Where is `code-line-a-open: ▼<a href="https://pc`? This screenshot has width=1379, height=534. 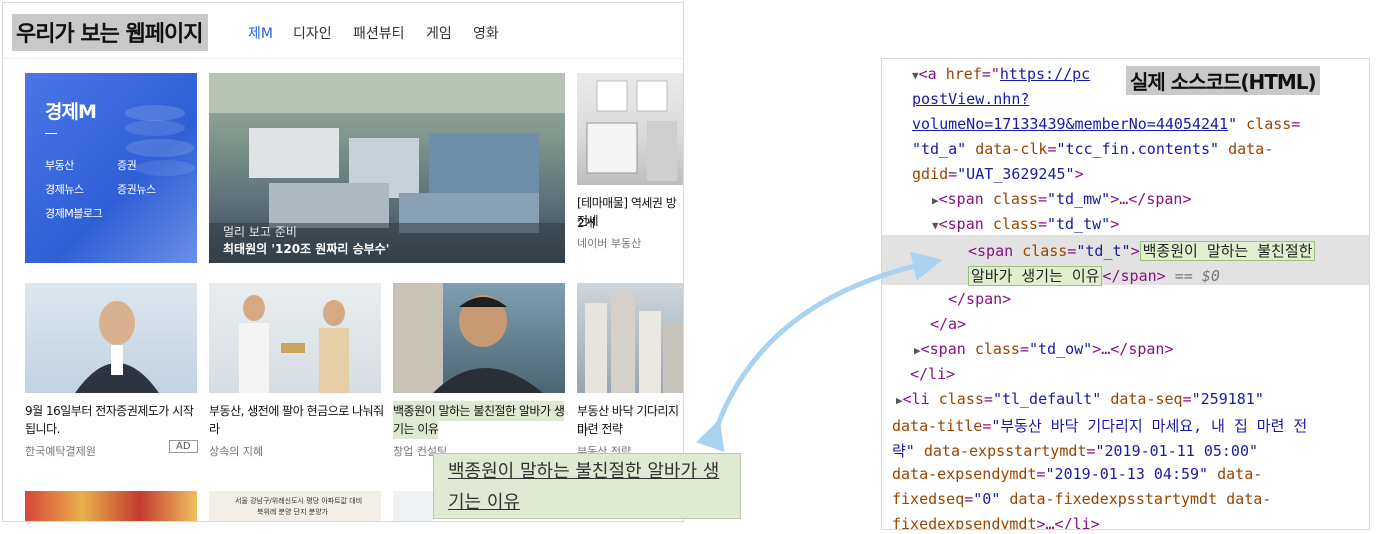
code-line-a-open: ▼<a href="https://pc is located at coordinates (1001, 77).